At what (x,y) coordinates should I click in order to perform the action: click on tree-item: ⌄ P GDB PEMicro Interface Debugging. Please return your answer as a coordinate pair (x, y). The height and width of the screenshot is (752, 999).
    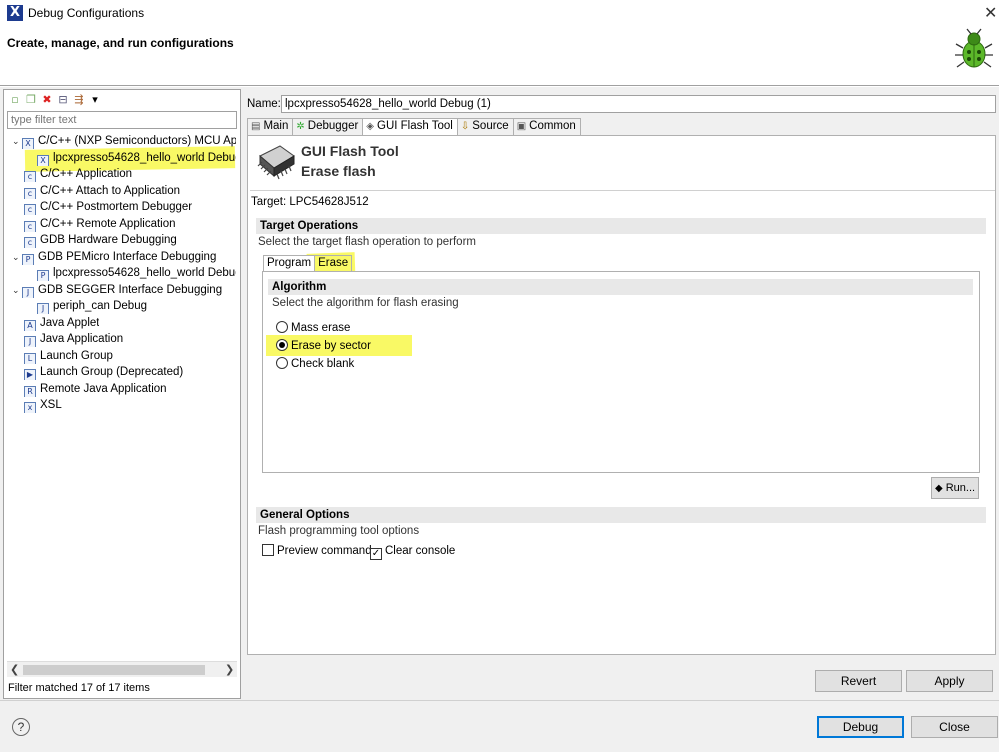
    Looking at the image, I should click on (114, 257).